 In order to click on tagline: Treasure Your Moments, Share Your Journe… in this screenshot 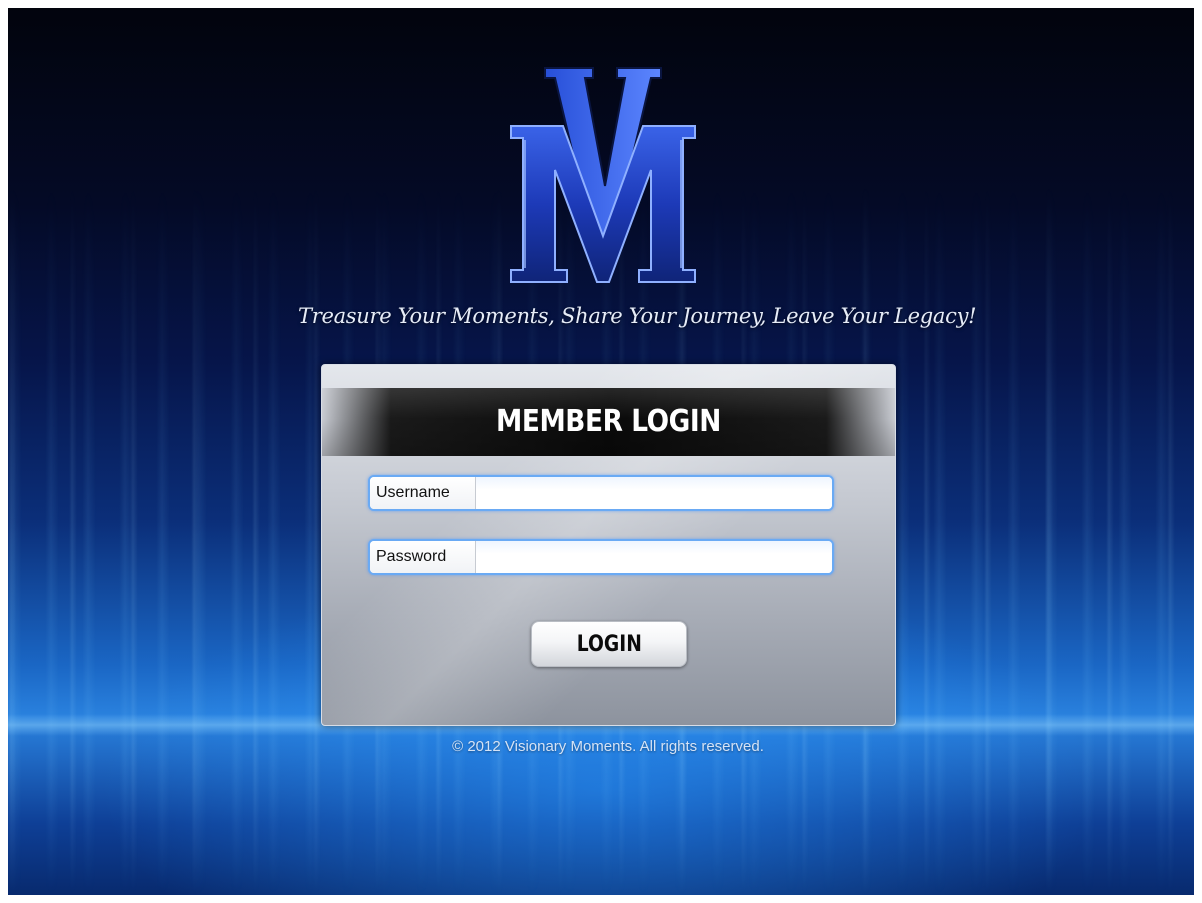, I will do `click(637, 316)`.